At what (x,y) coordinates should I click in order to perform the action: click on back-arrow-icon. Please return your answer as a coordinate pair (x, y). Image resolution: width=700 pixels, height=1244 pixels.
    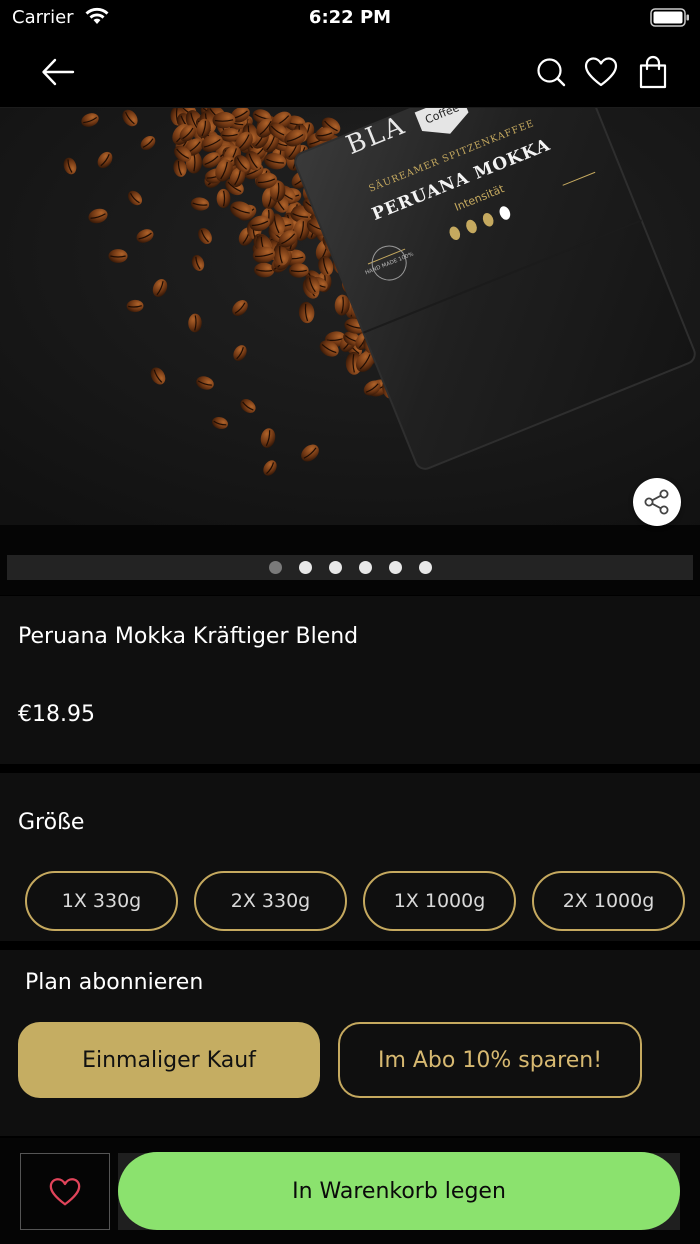
    Looking at the image, I should click on (58, 72).